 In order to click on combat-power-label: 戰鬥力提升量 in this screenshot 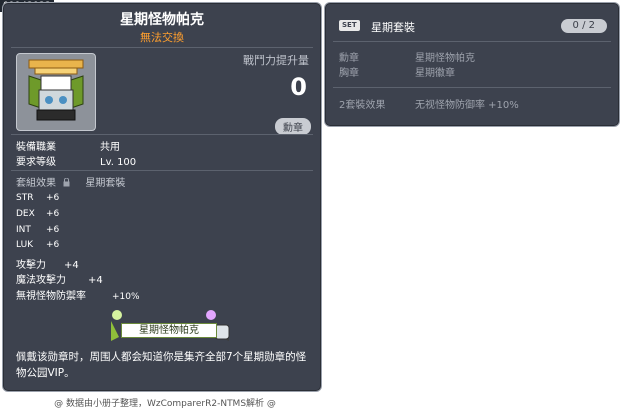, I will do `click(276, 60)`.